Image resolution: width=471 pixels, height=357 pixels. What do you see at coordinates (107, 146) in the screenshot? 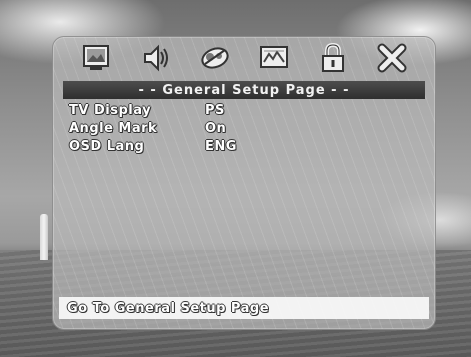
I see `setting-label: OSD Lang` at bounding box center [107, 146].